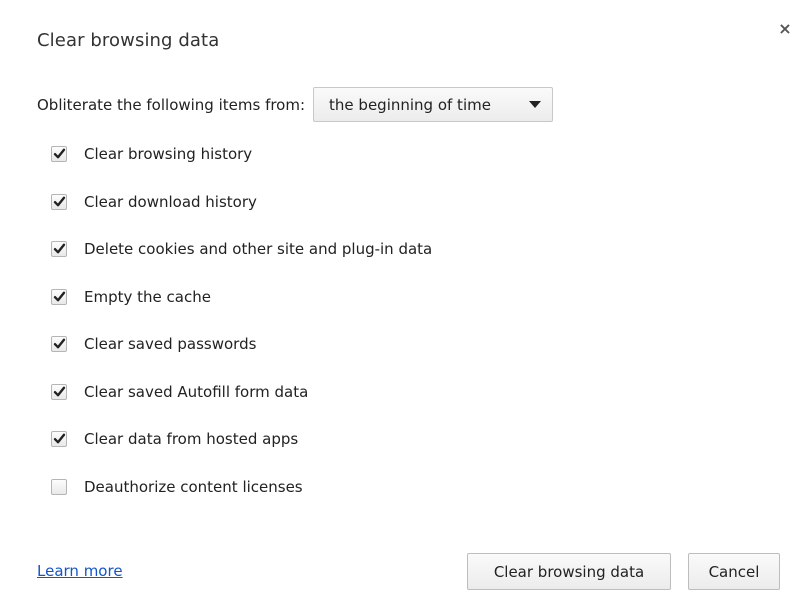  I want to click on option-clear-autofill-data: Clear saved Autofill form data, so click(241, 392).